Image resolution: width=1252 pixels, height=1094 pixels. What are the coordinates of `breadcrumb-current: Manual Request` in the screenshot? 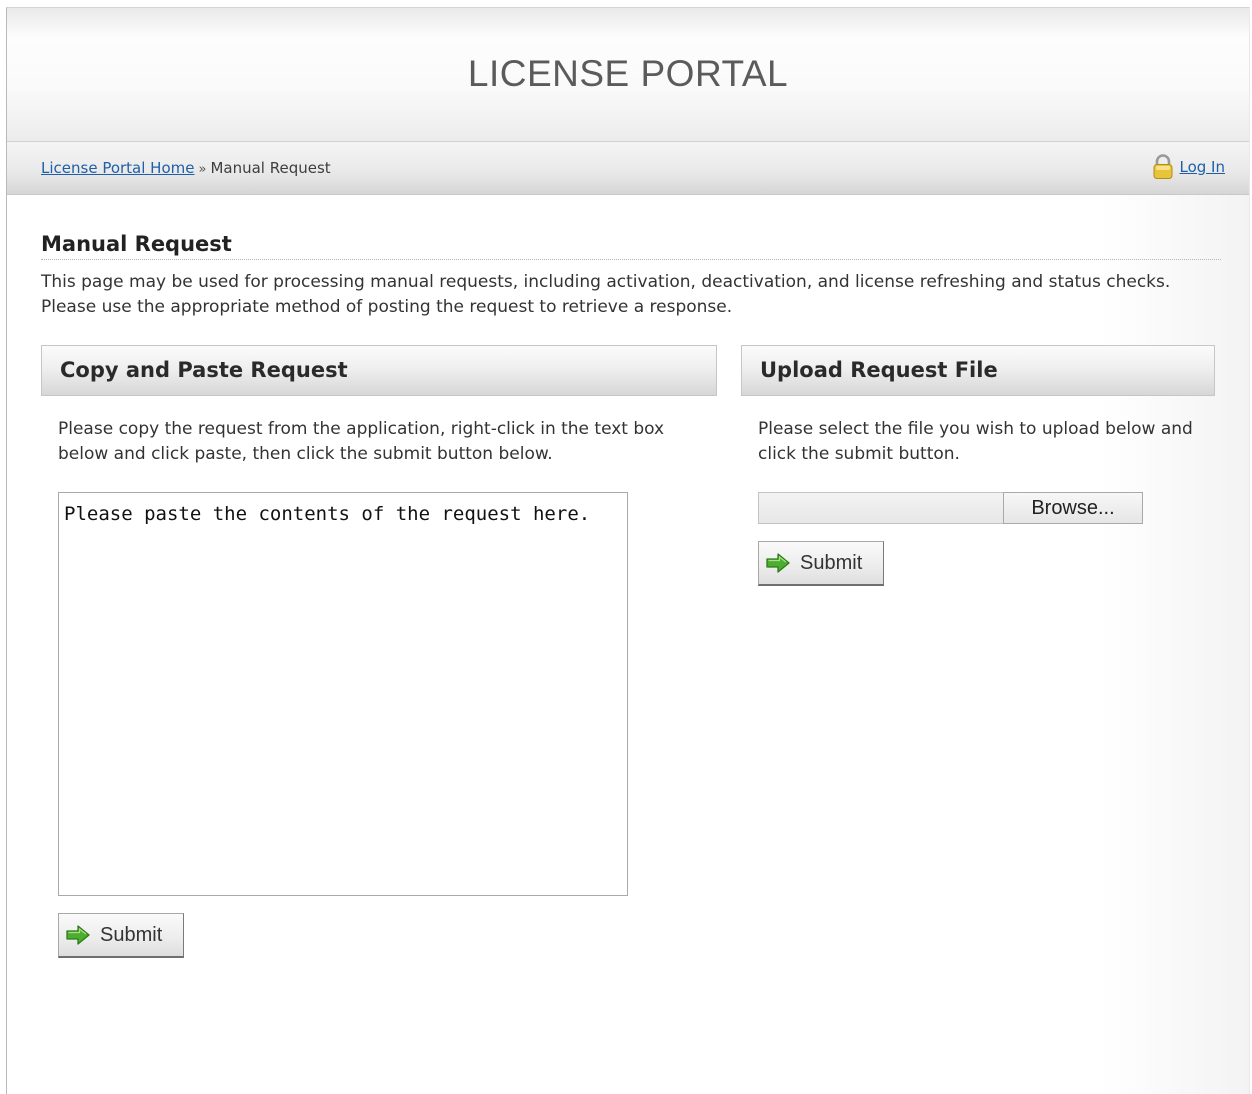 It's located at (270, 168).